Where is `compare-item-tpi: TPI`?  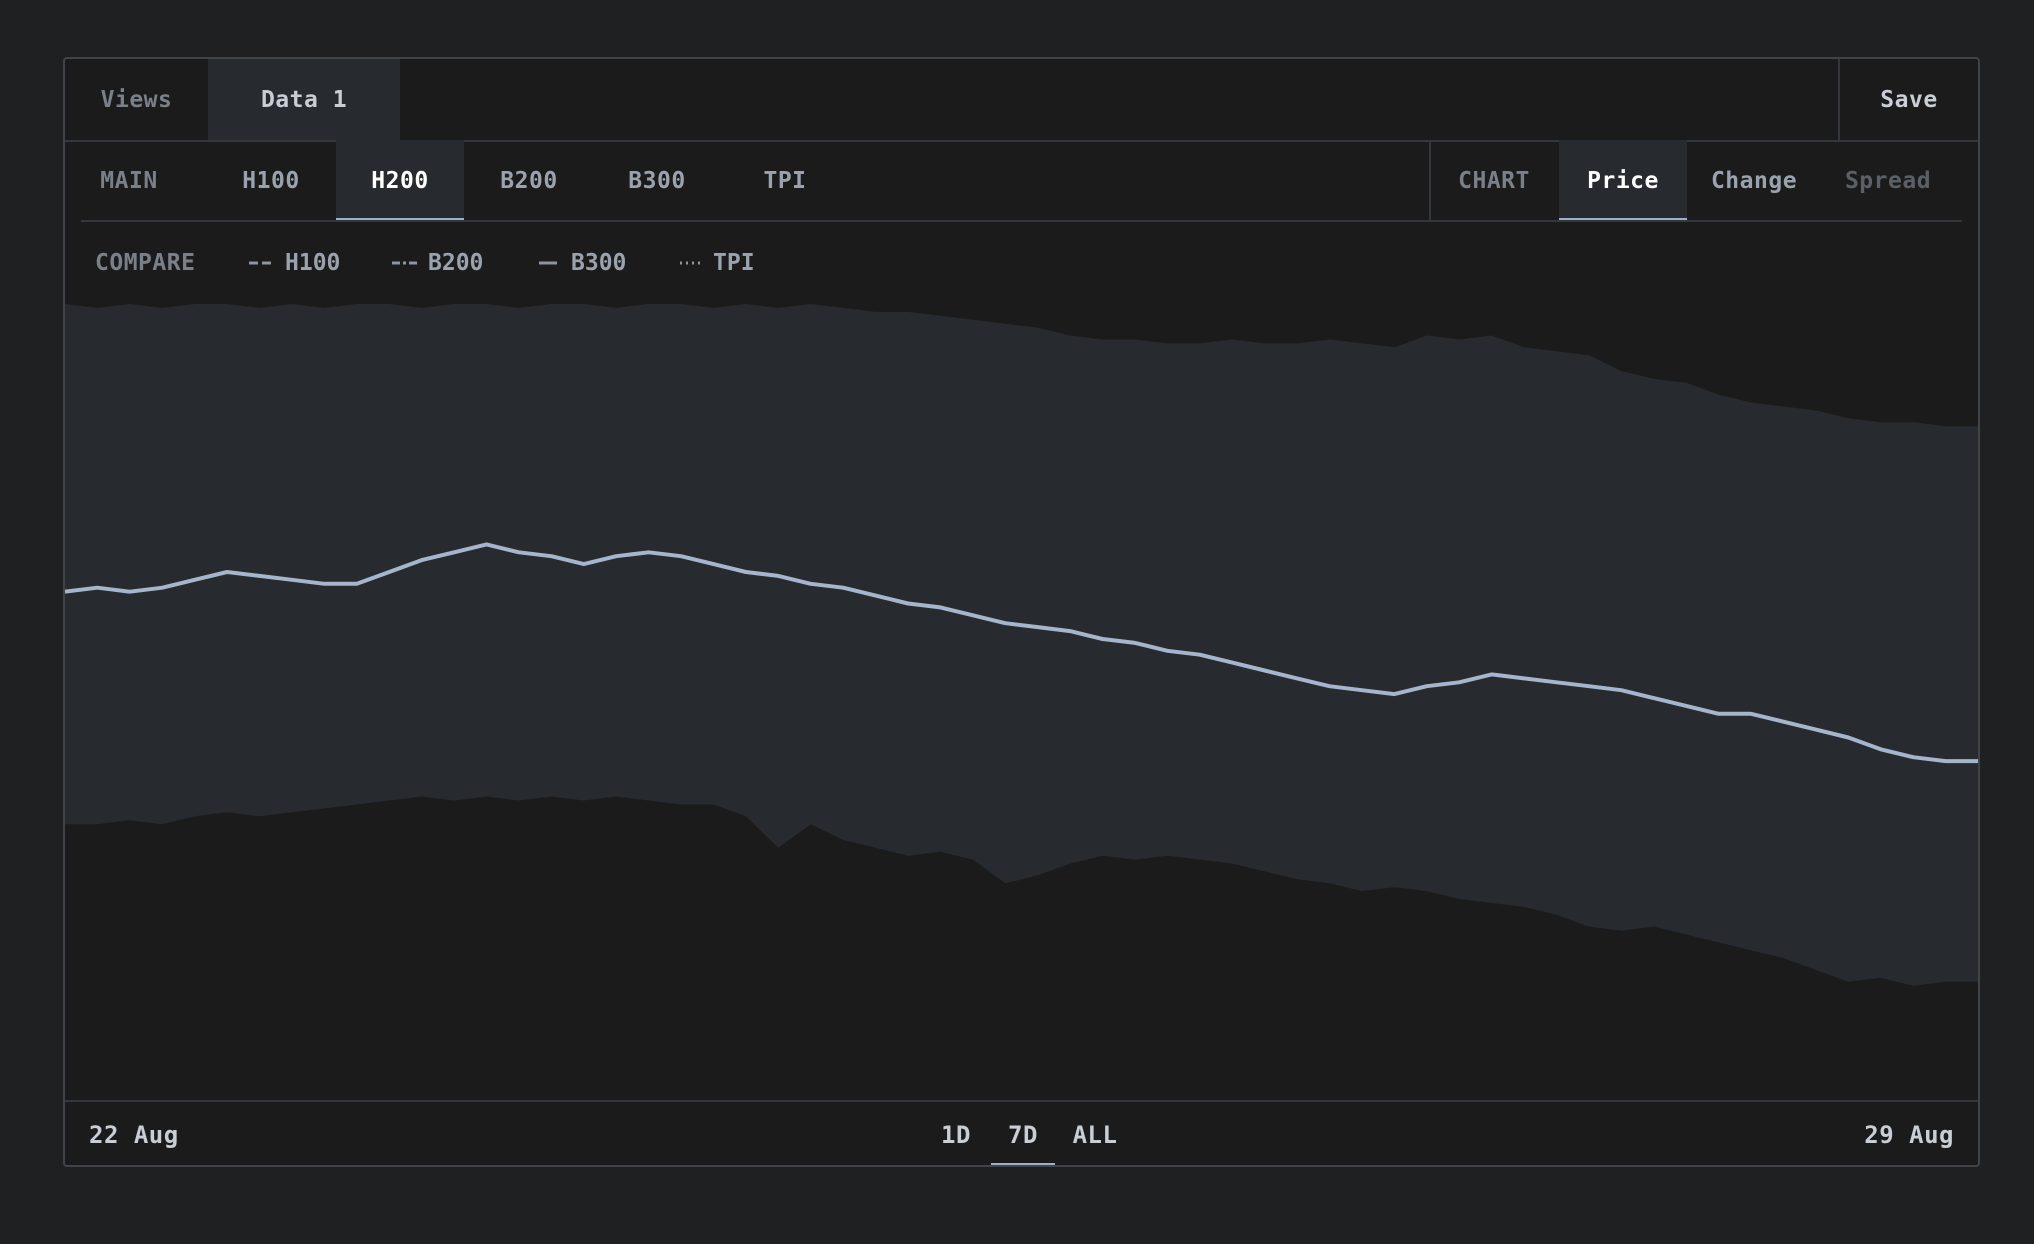 compare-item-tpi: TPI is located at coordinates (716, 263).